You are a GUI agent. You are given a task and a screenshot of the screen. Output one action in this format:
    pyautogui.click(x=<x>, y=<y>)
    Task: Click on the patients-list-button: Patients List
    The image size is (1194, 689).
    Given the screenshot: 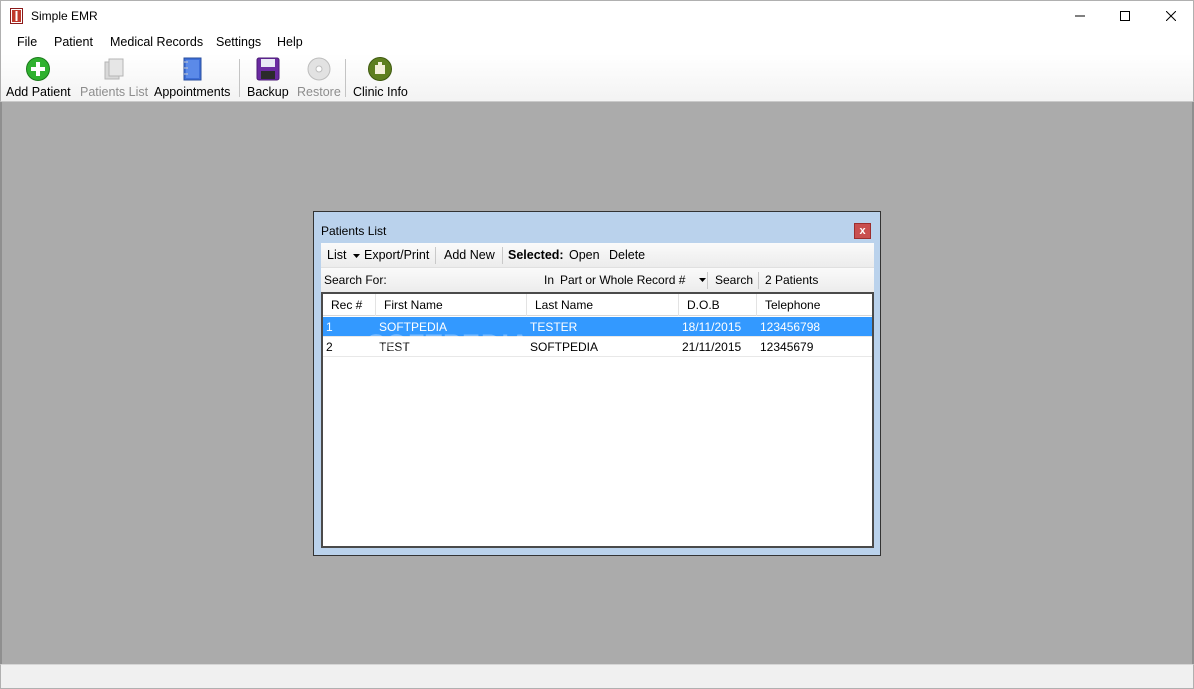 What is the action you would take?
    pyautogui.click(x=114, y=78)
    